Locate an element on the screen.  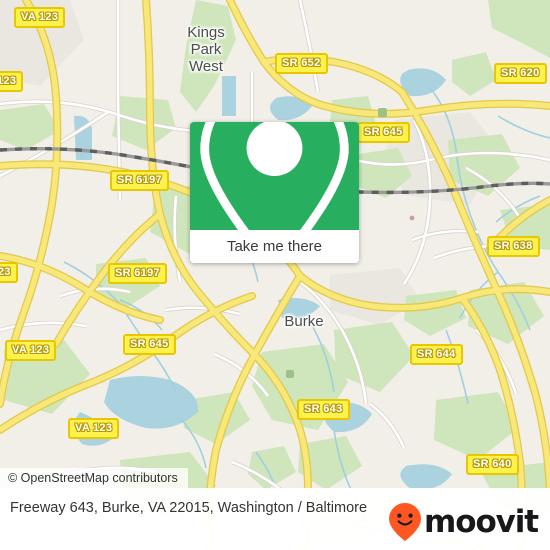
take-me-there-label: Take me there is located at coordinates (274, 246).